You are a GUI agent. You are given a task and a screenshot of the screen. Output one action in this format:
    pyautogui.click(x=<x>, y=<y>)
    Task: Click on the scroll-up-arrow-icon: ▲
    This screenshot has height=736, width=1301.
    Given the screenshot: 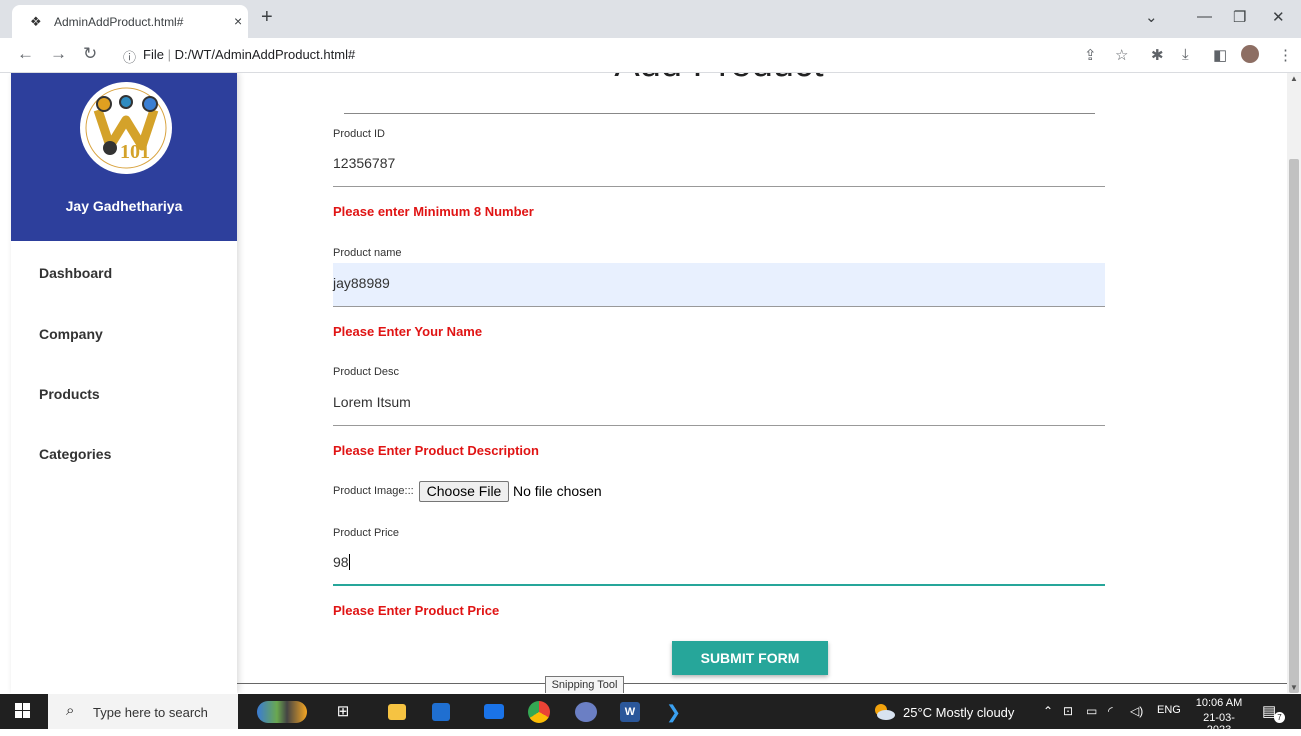 What is the action you would take?
    pyautogui.click(x=1294, y=78)
    